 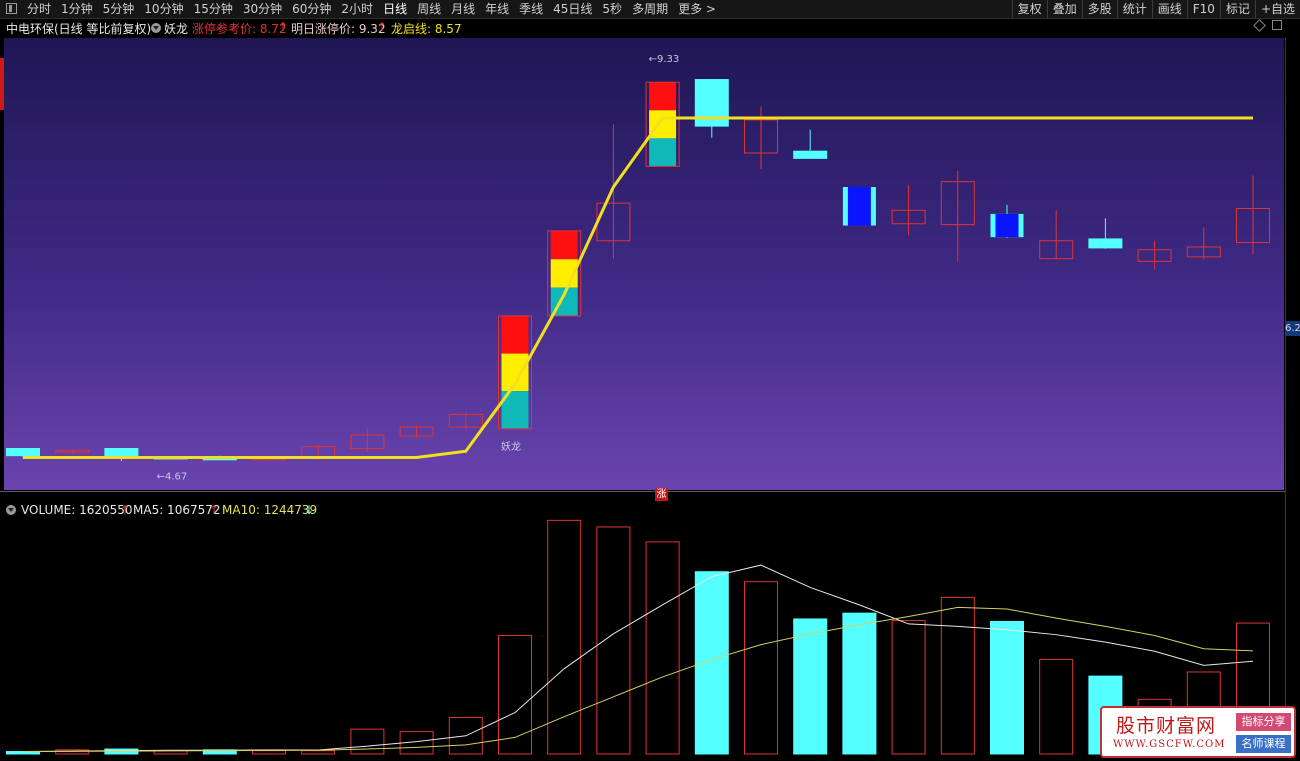 I want to click on chart-annotation-1: ←9.33, so click(x=664, y=59).